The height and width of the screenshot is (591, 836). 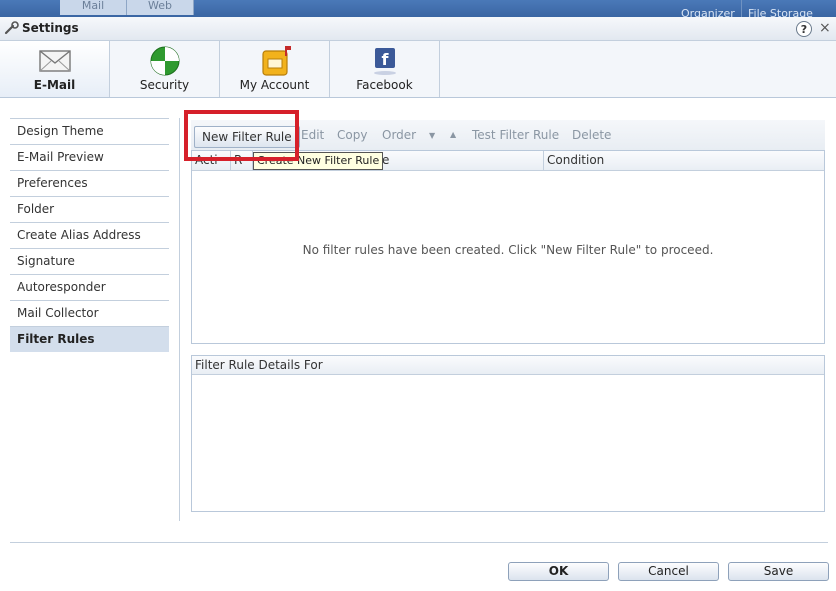 I want to click on settings-category-tabs: E-Mail Security My Account f Facebook, so click(x=418, y=69).